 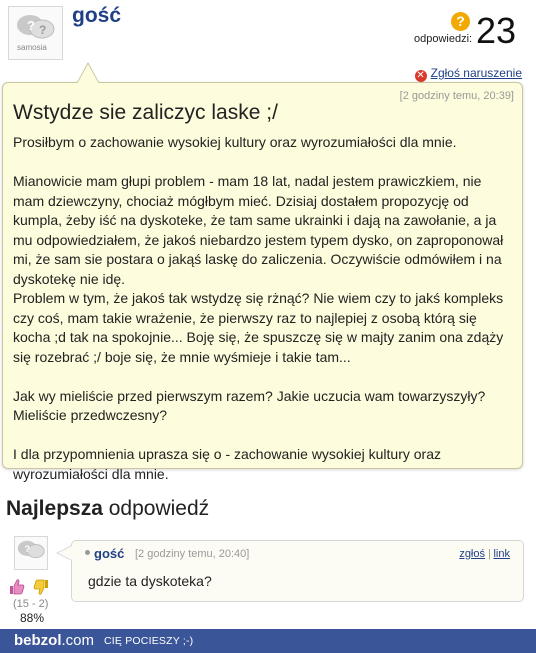 What do you see at coordinates (54, 508) in the screenshot?
I see `best-answer-heading-bold: Najlepsza` at bounding box center [54, 508].